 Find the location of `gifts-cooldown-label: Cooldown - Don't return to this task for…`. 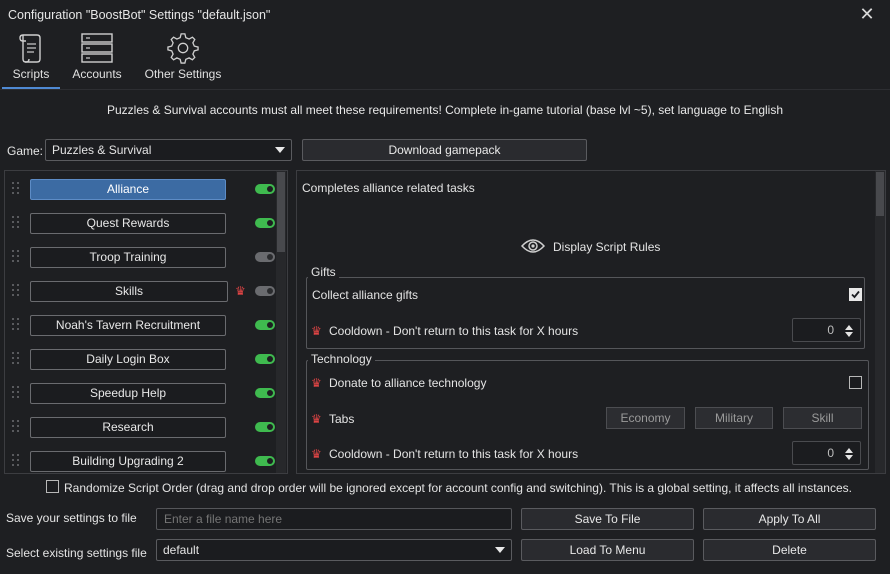

gifts-cooldown-label: Cooldown - Don't return to this task for… is located at coordinates (454, 331).